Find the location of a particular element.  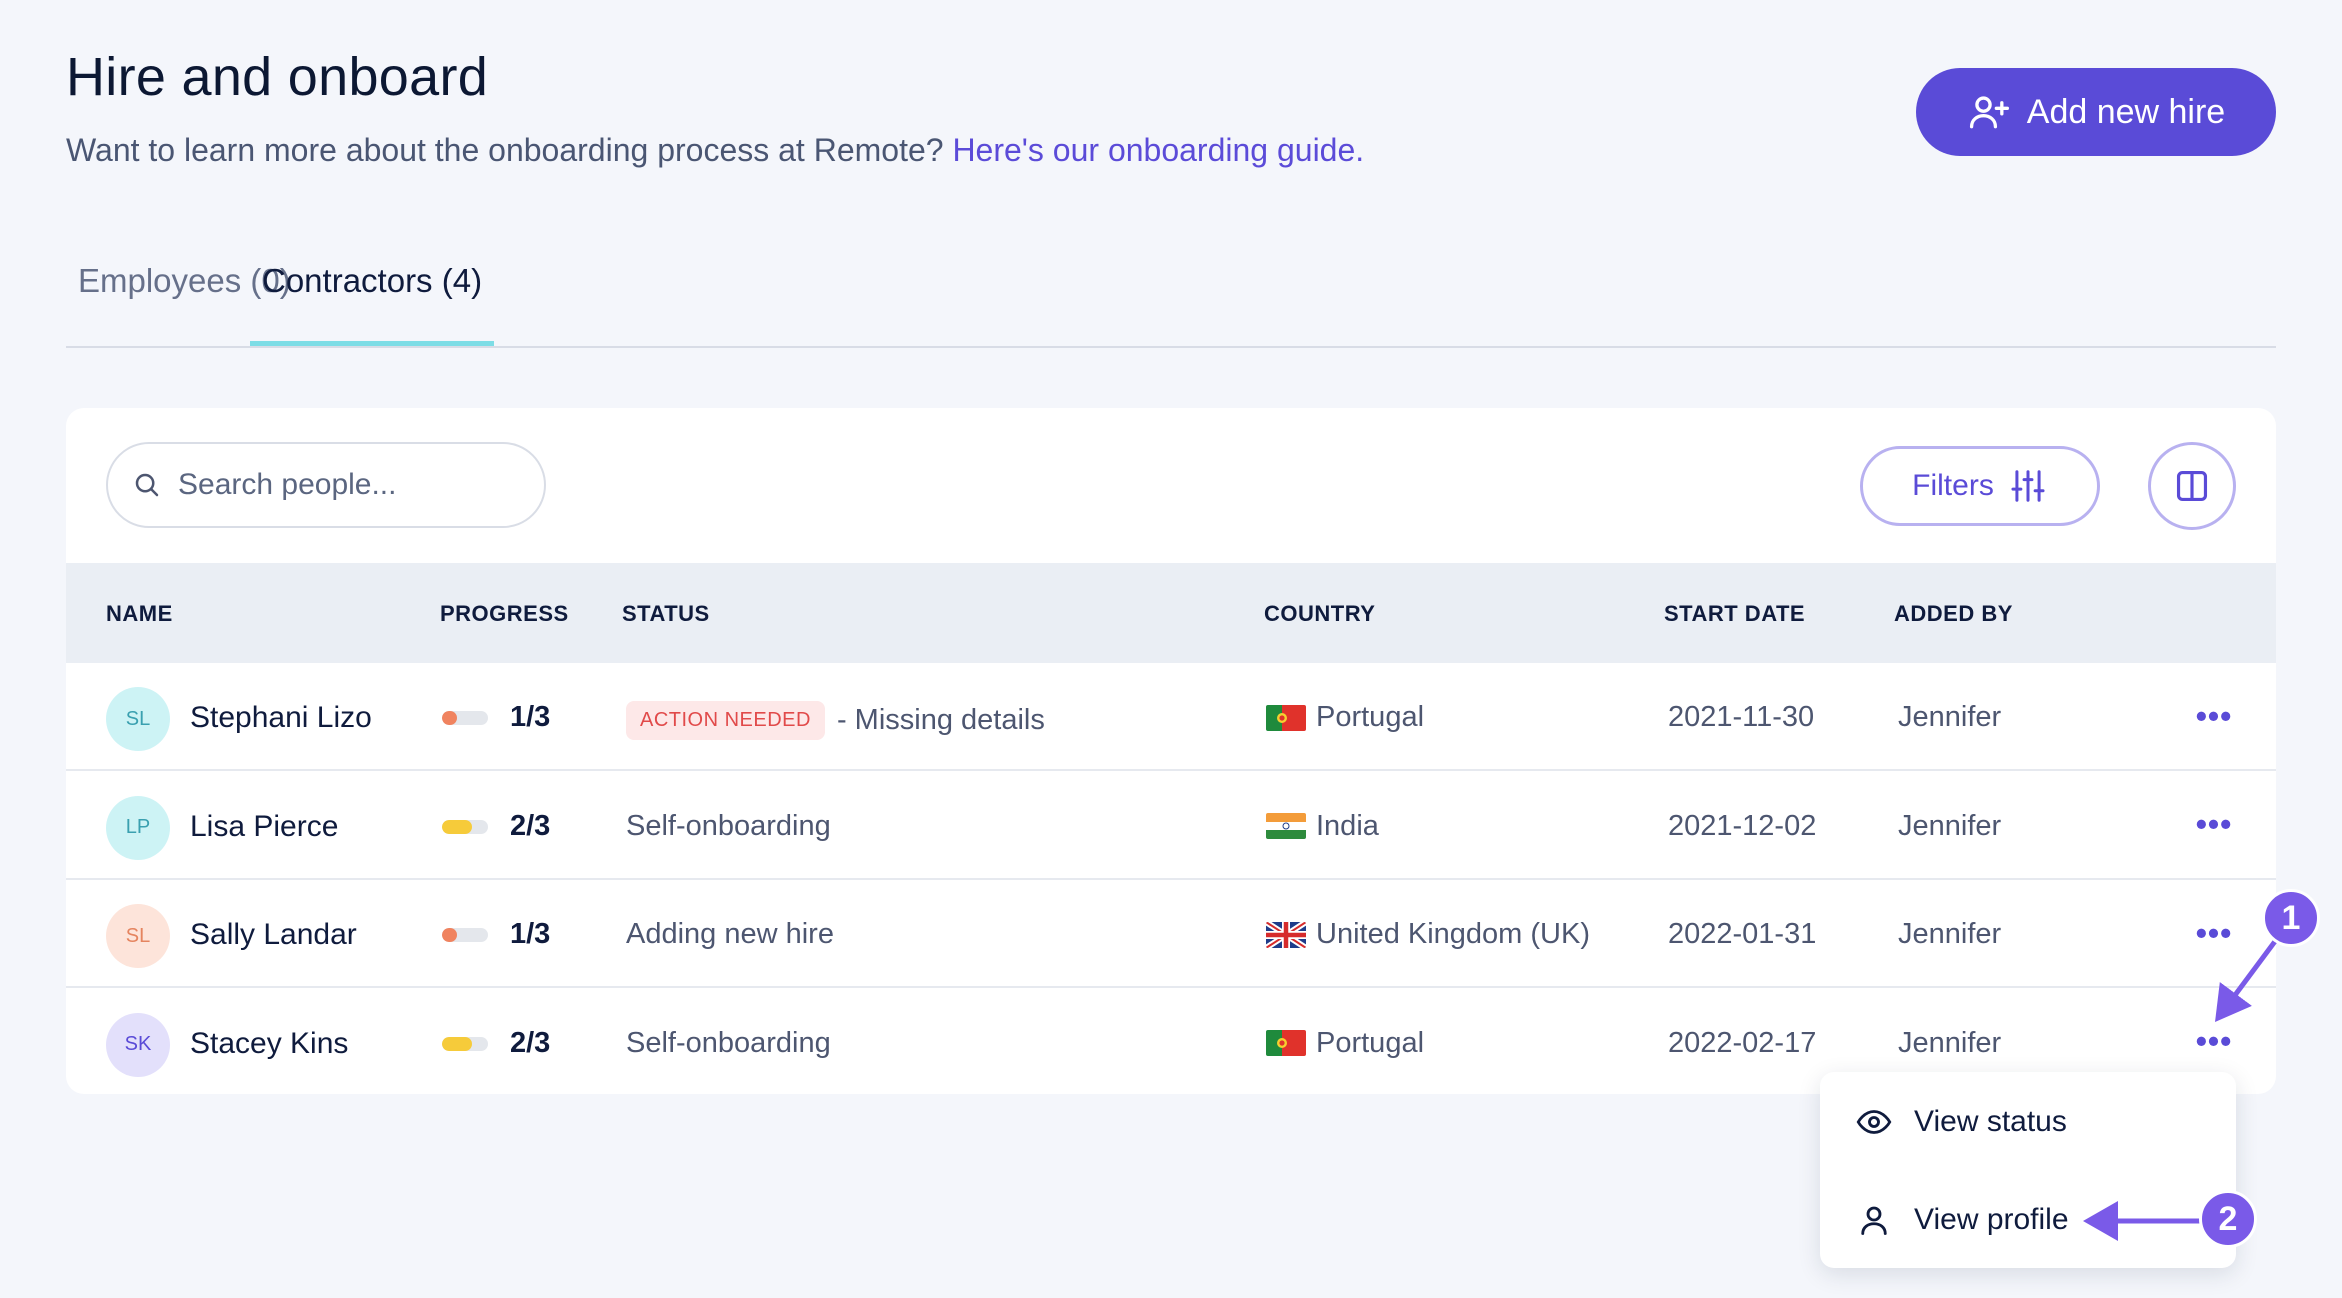

uk-flag-icon is located at coordinates (1286, 934).